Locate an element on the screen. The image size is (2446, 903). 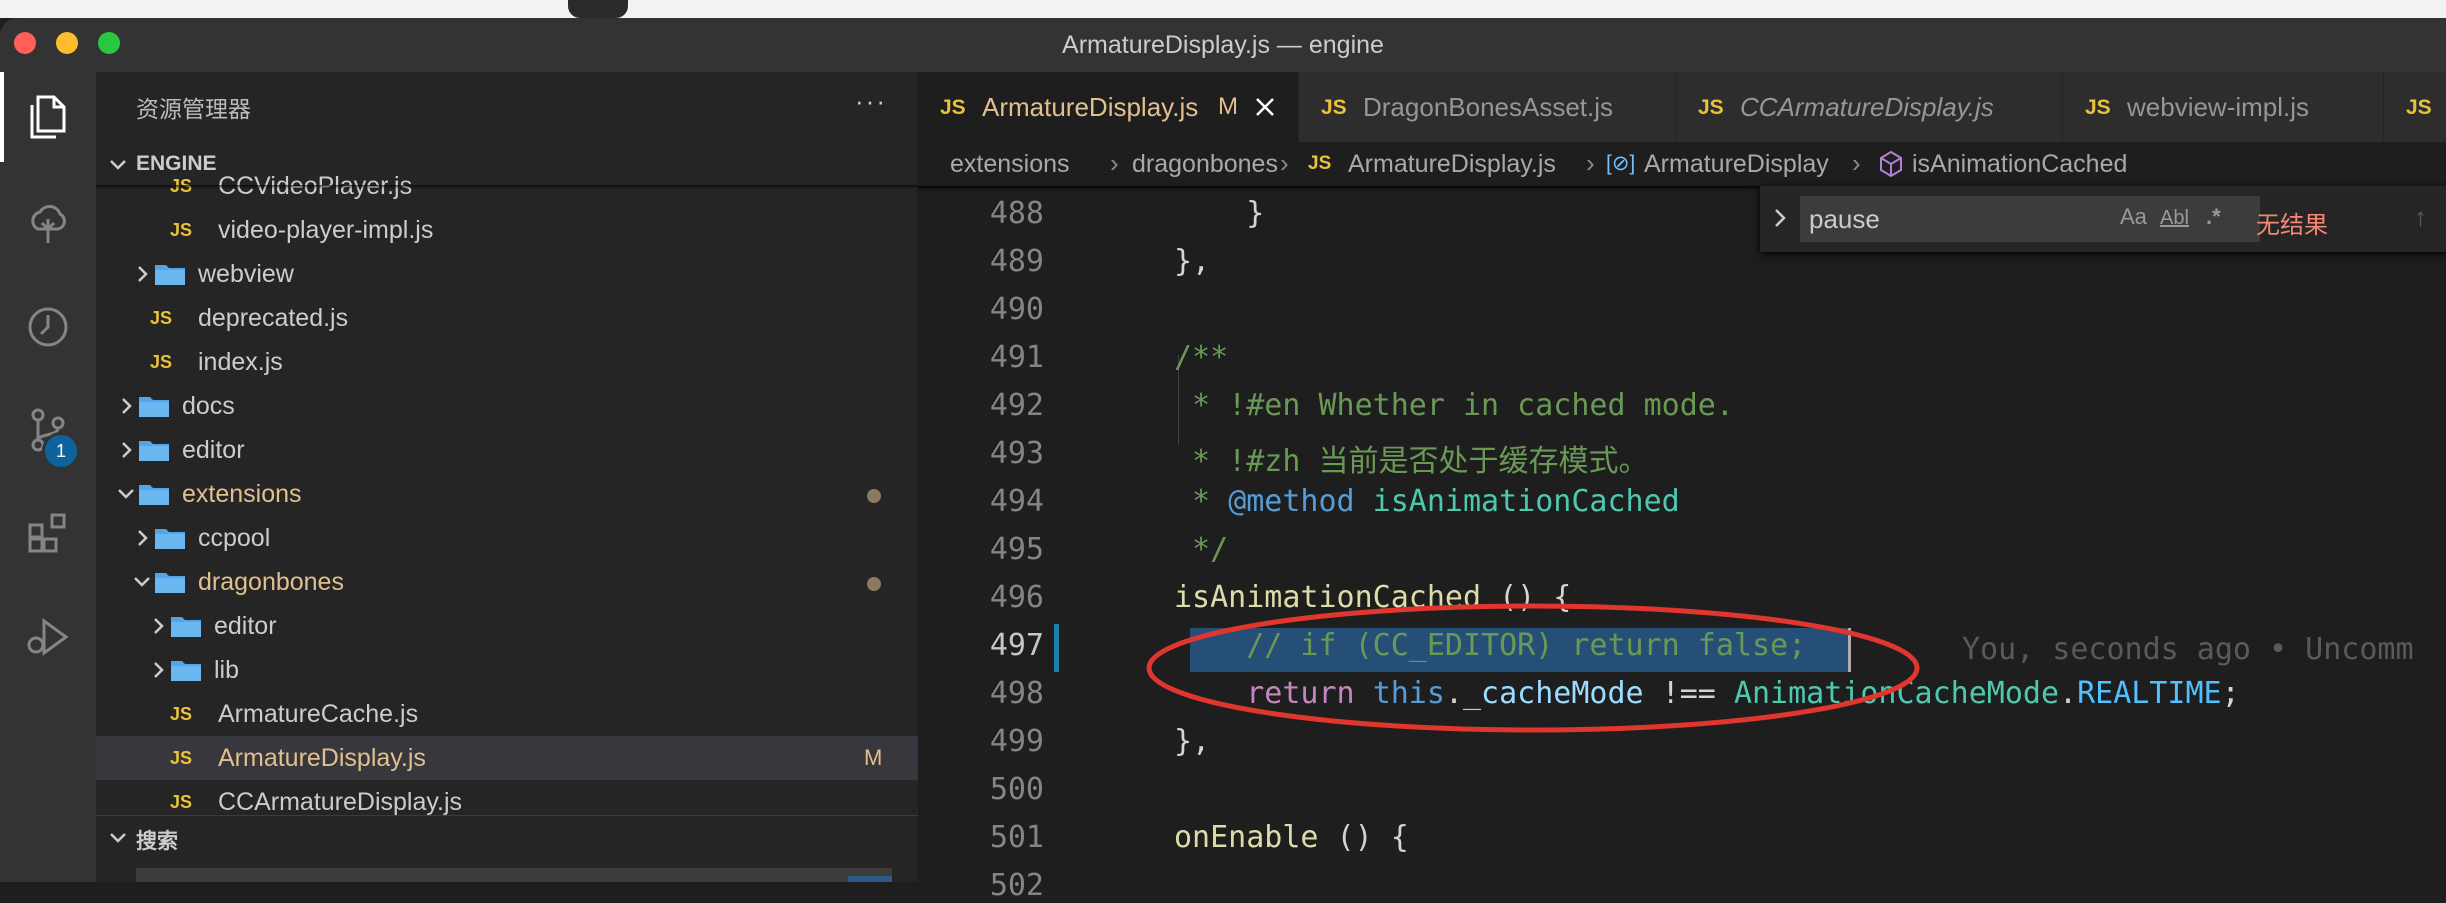
tree-file: JS ArmatureDisplay.js M is located at coordinates (507, 758).